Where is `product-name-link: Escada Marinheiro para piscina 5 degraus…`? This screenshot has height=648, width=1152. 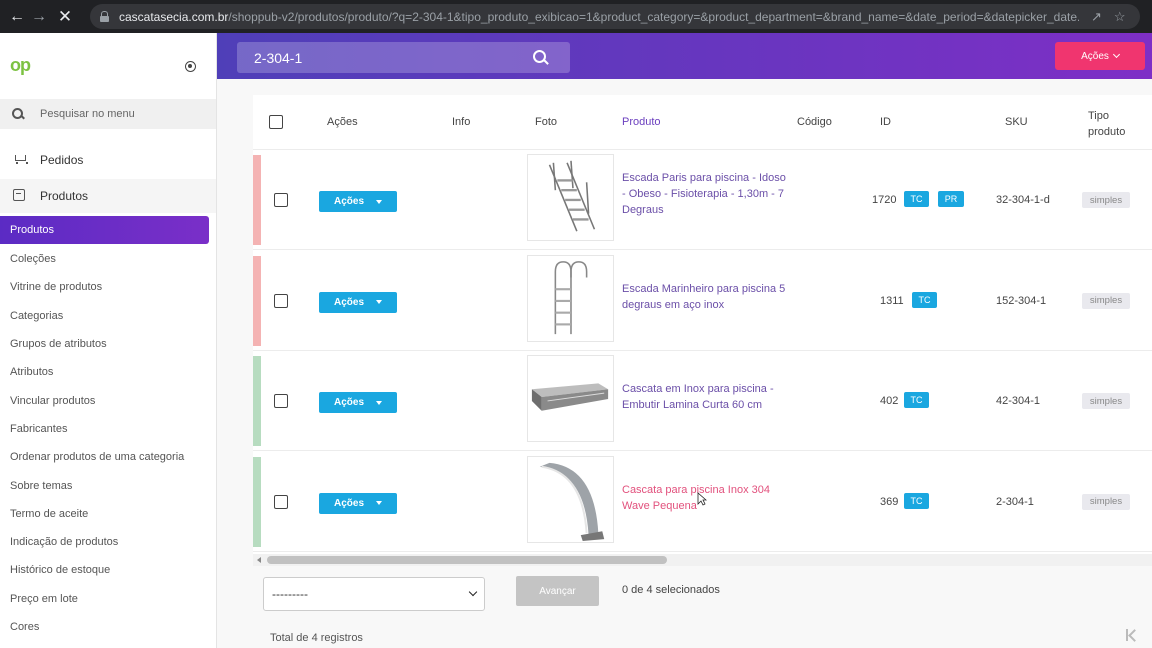 product-name-link: Escada Marinheiro para piscina 5 degraus… is located at coordinates (707, 297).